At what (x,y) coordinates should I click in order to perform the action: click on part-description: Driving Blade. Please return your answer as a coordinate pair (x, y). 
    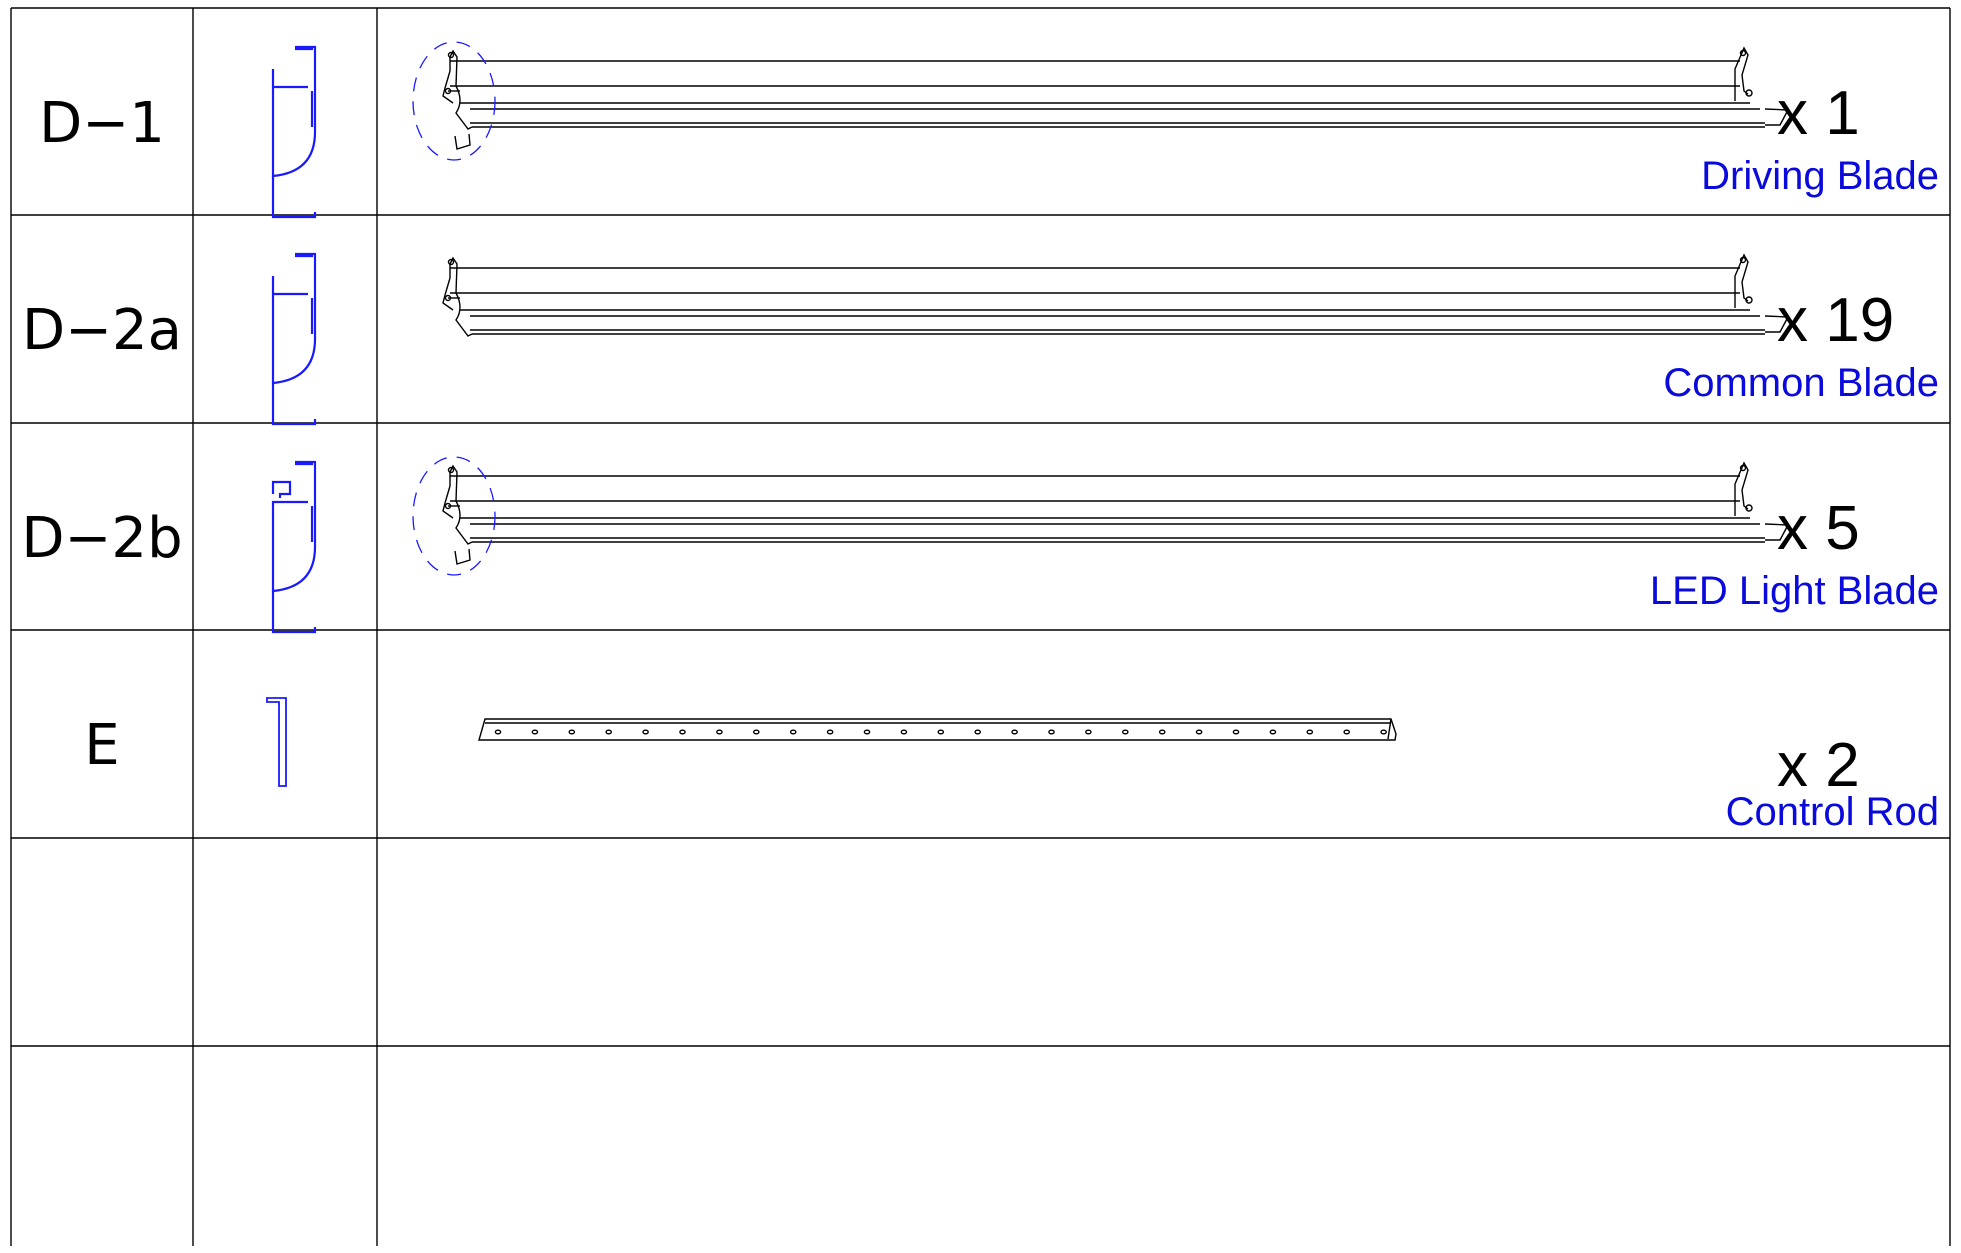
    Looking at the image, I should click on (1820, 176).